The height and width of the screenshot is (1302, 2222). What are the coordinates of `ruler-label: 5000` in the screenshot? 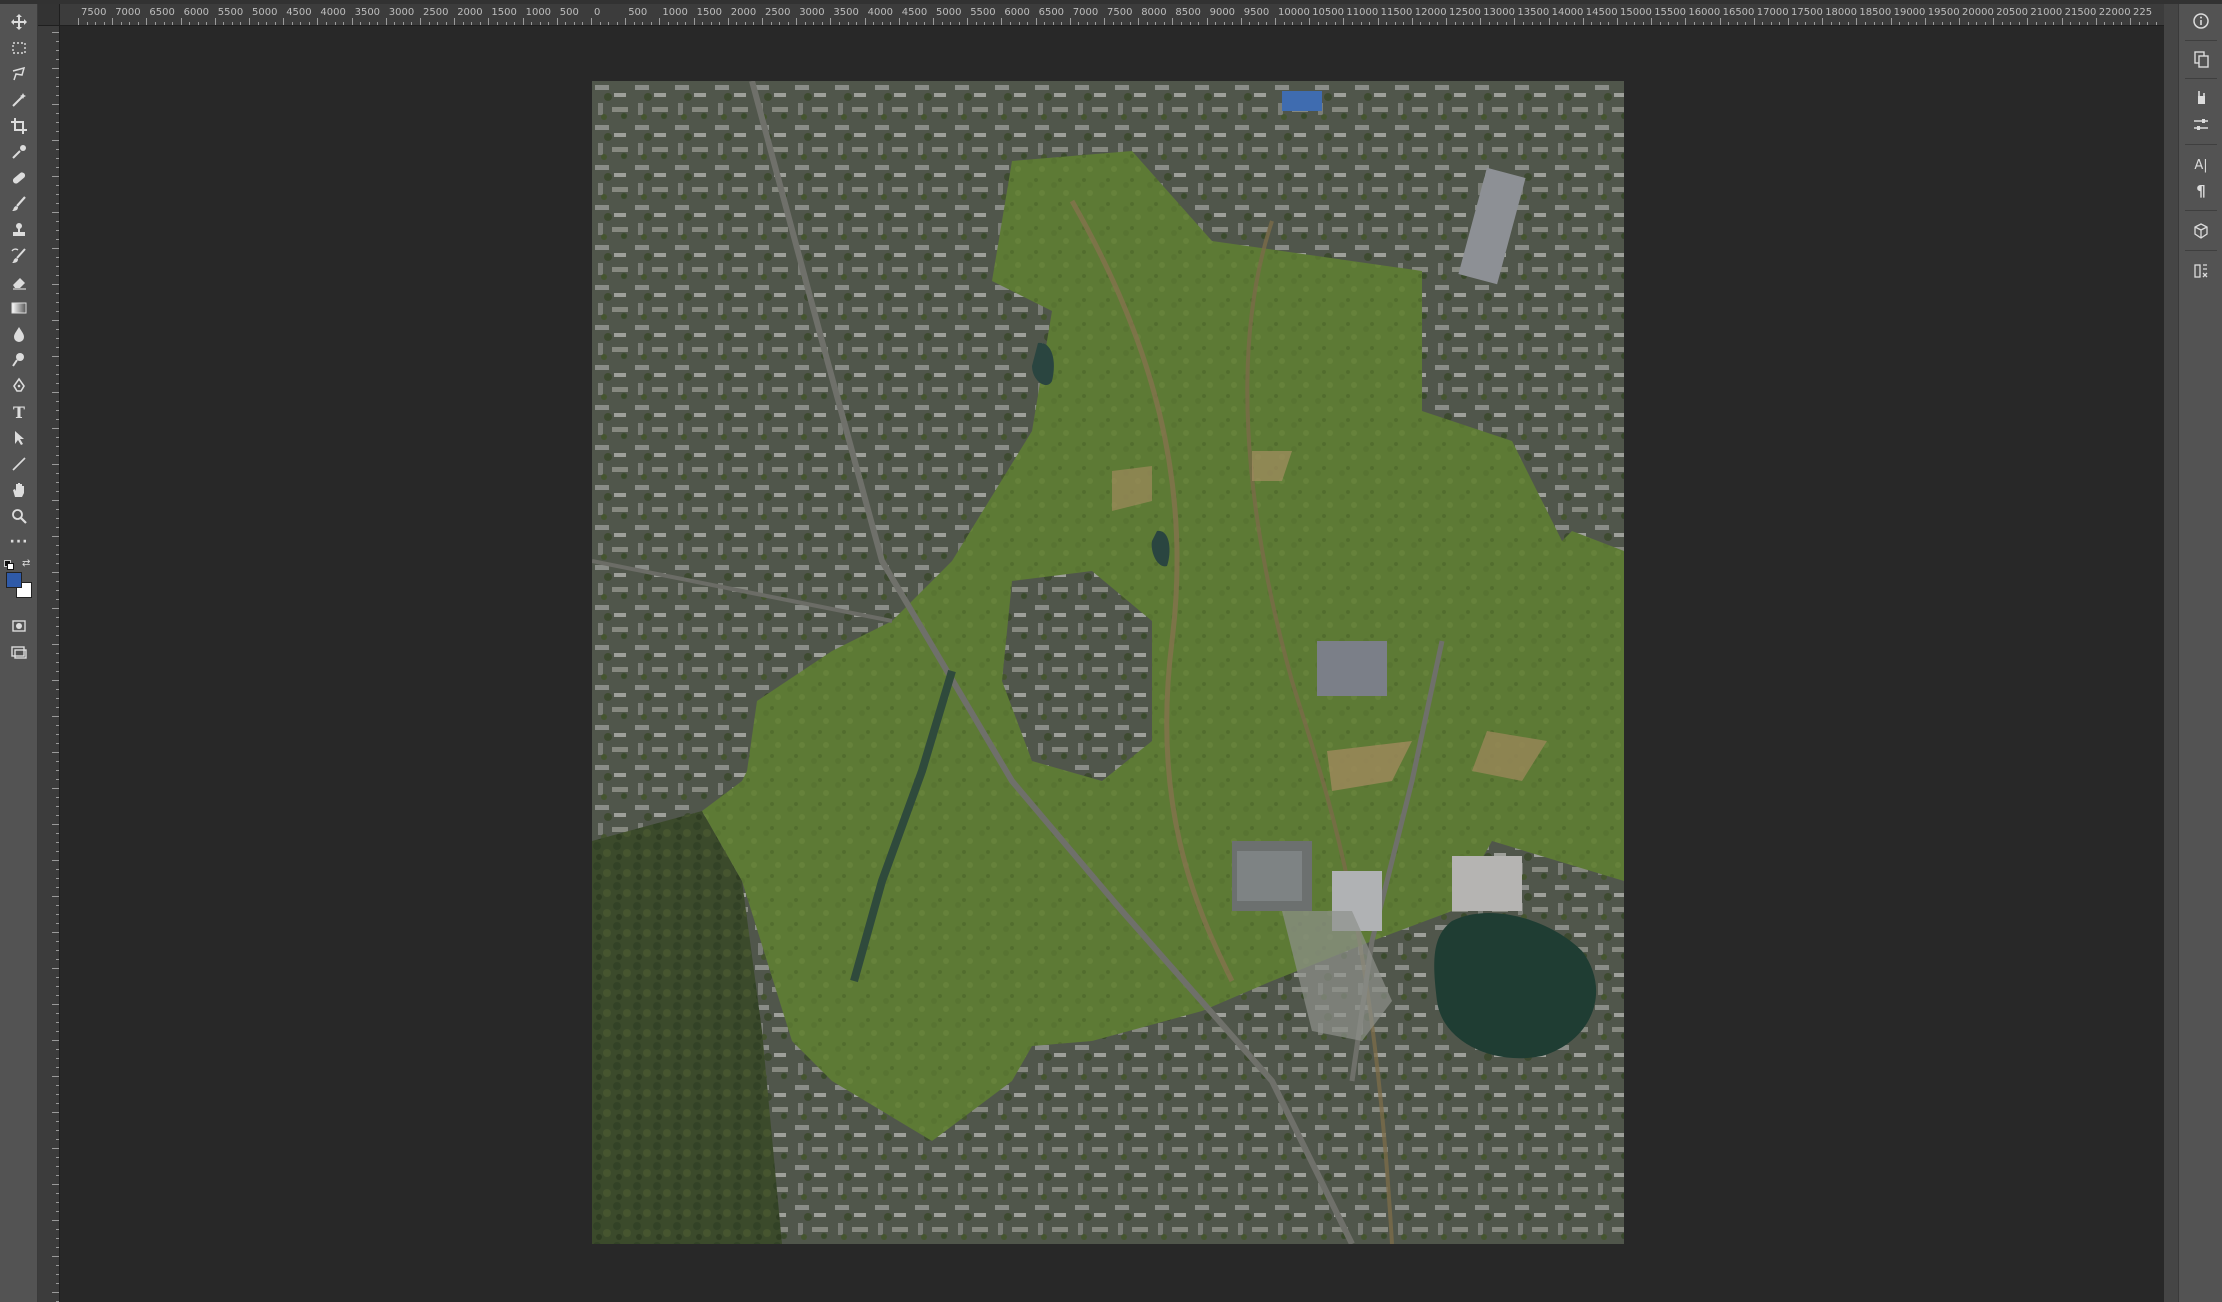 It's located at (265, 12).